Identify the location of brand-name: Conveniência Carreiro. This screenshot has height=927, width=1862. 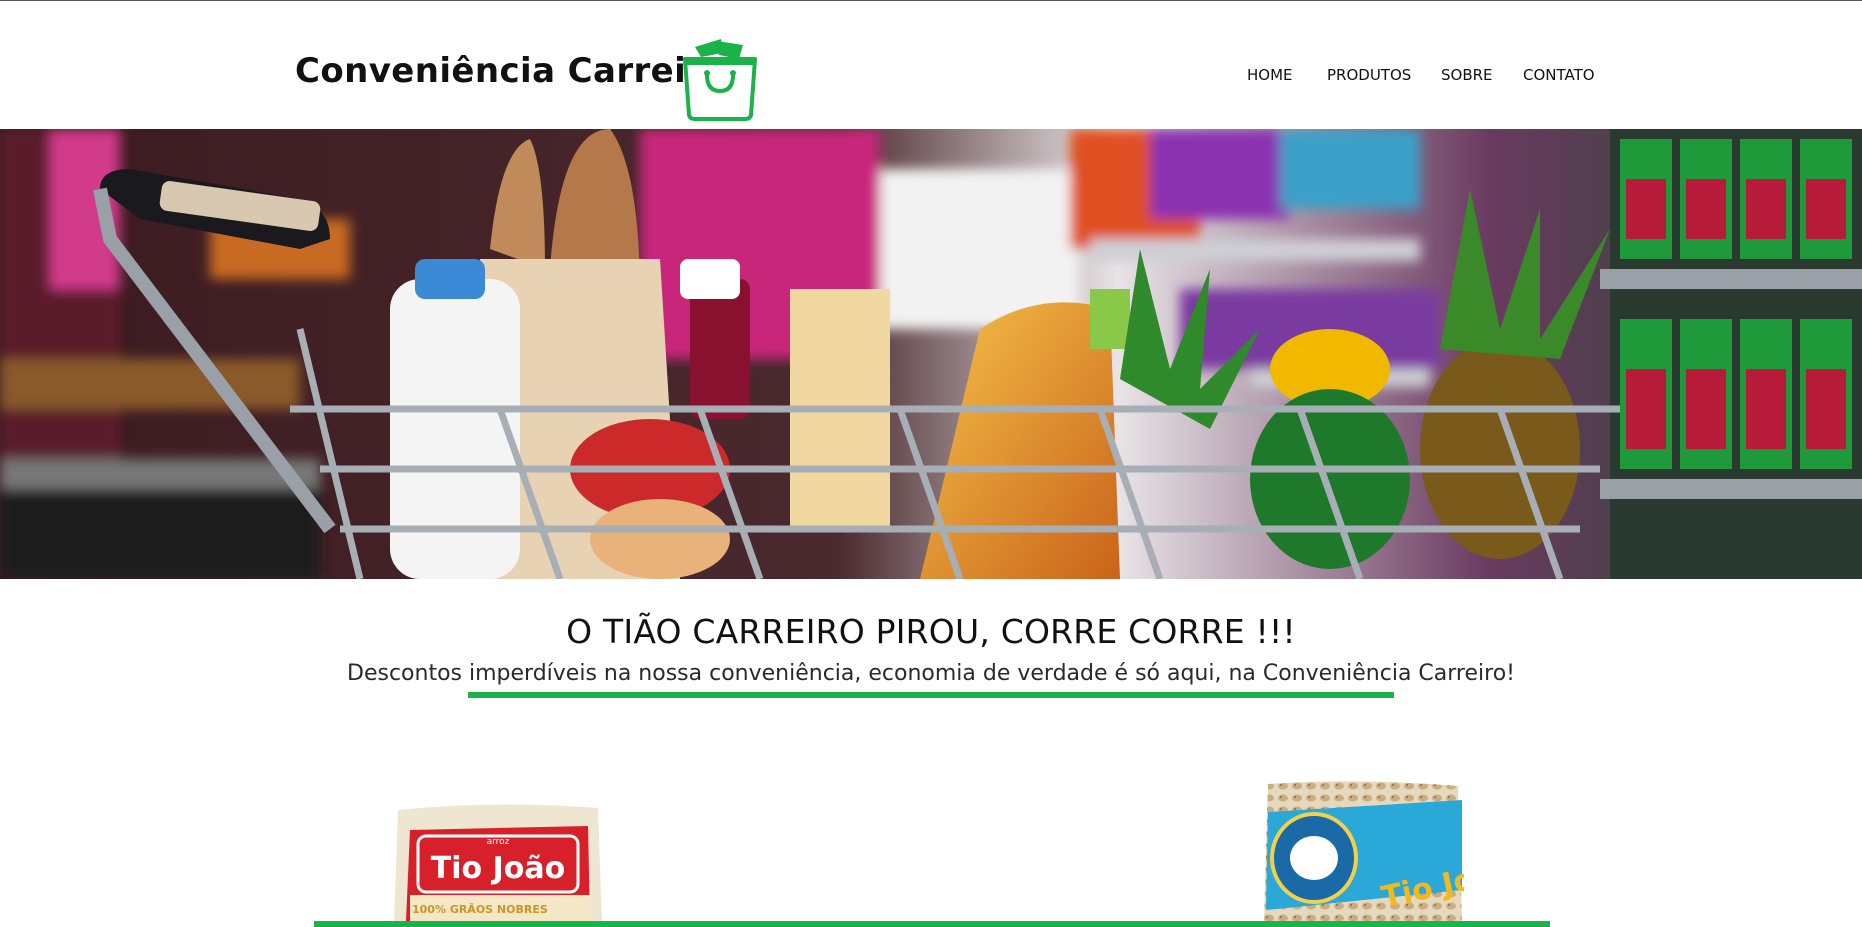
(511, 71).